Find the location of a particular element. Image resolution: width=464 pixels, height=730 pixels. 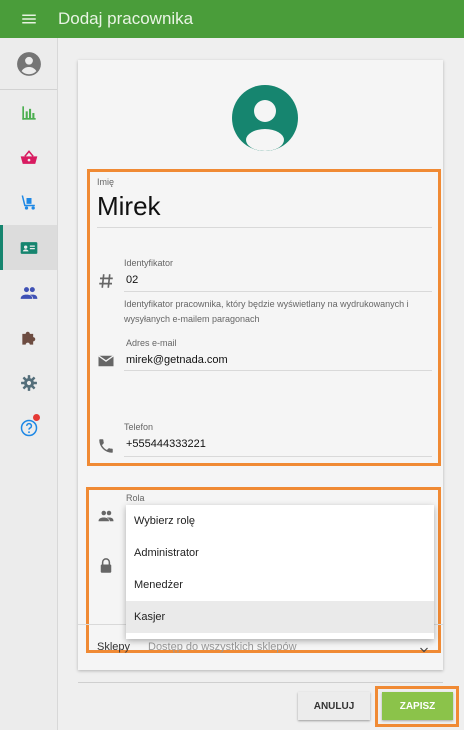

account-button is located at coordinates (28, 64).